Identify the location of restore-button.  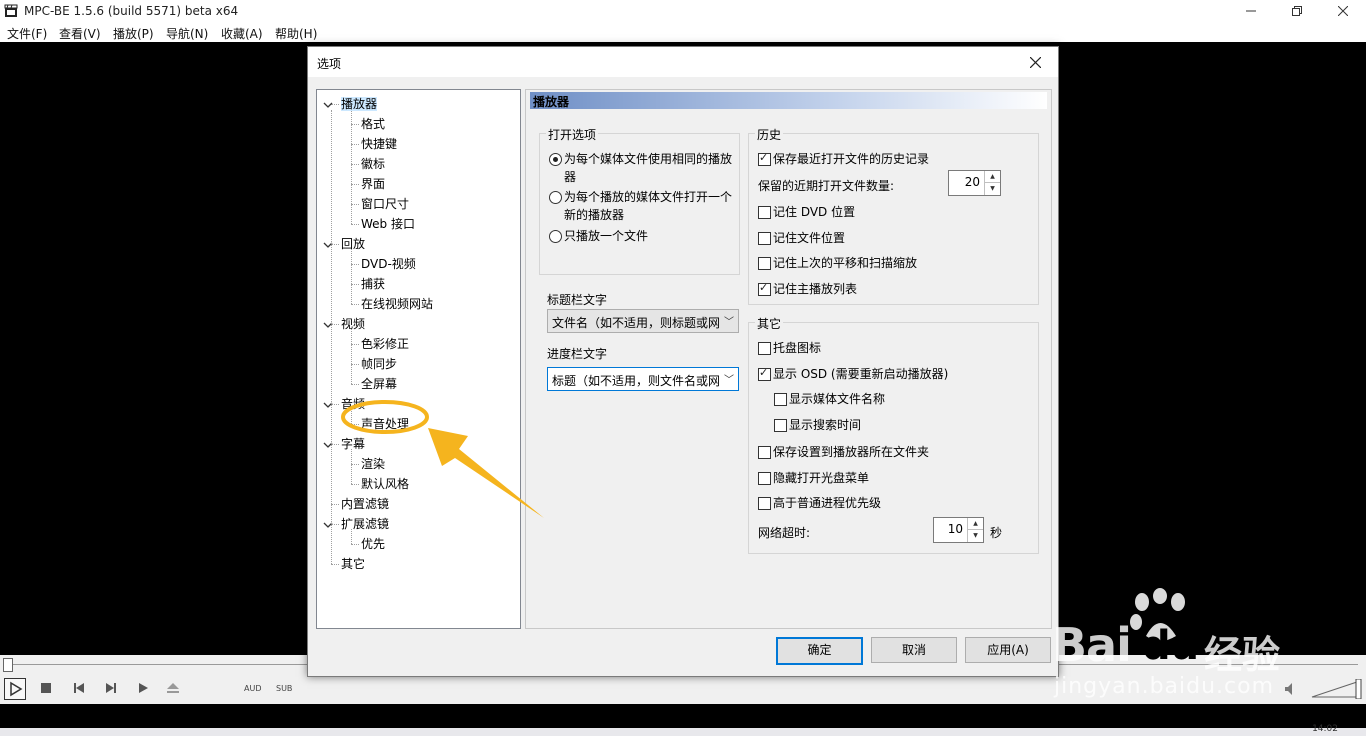
(1297, 11).